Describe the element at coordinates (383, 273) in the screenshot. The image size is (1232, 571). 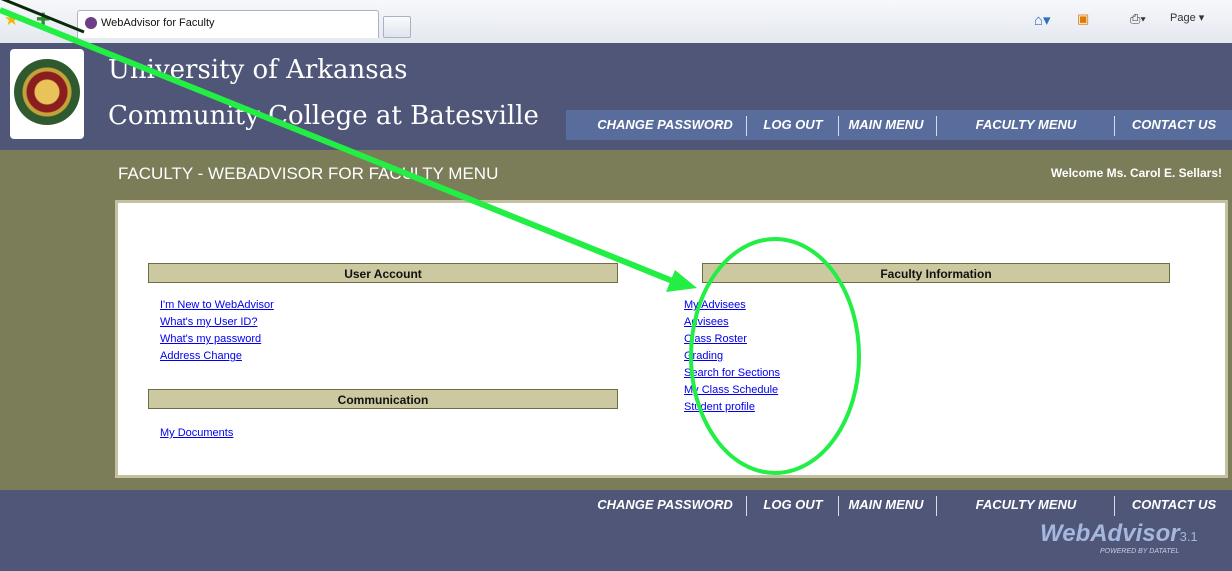
I see `user-account-heading: User Account` at that location.